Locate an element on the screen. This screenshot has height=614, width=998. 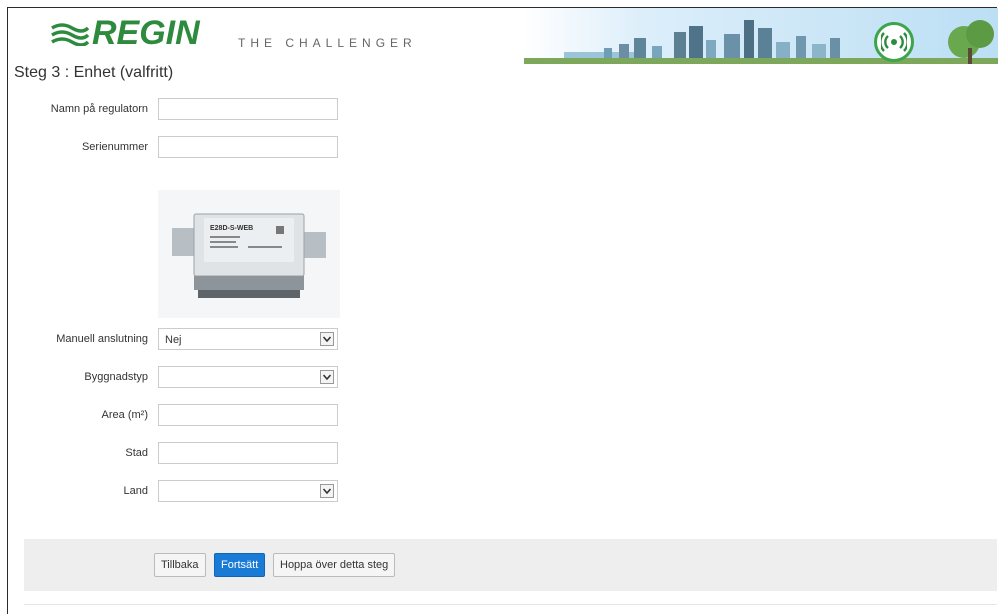
device-model-text: E28D-S-WEB is located at coordinates (231, 228).